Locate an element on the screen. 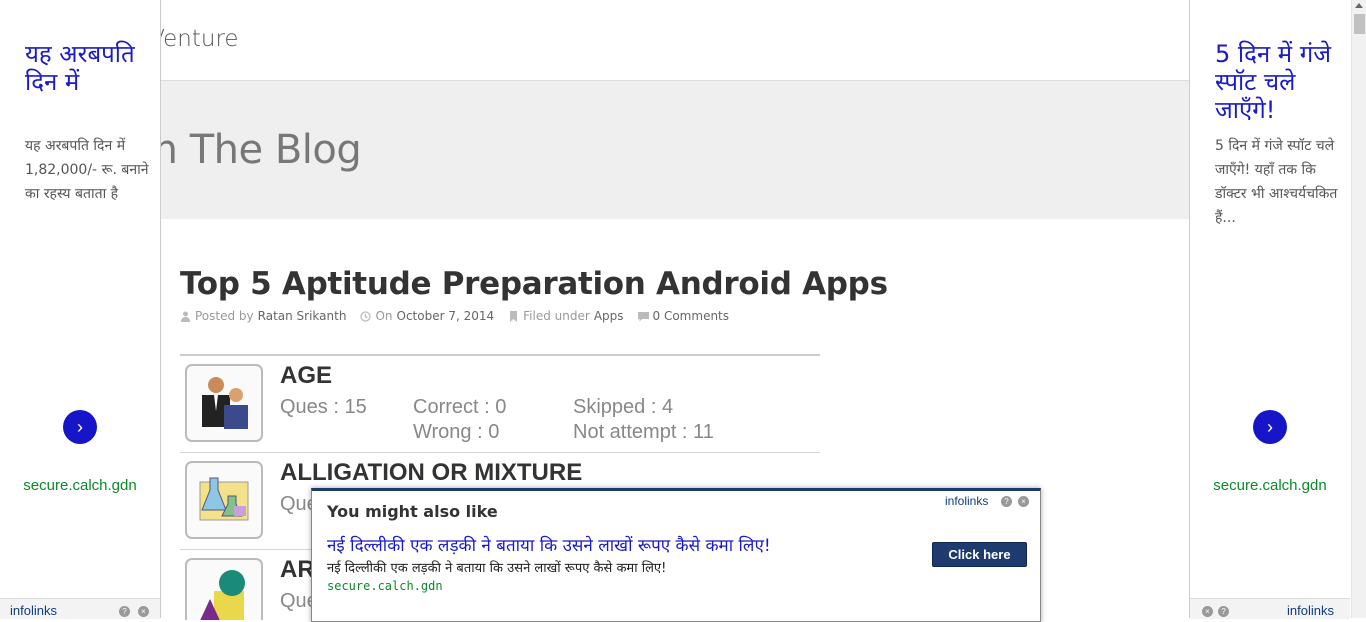  people-icon is located at coordinates (224, 403).